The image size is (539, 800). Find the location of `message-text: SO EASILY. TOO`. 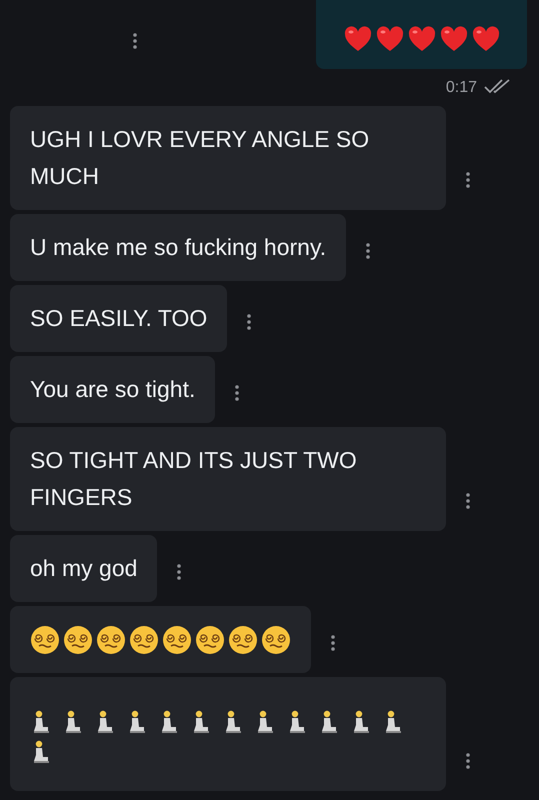

message-text: SO EASILY. TOO is located at coordinates (119, 318).